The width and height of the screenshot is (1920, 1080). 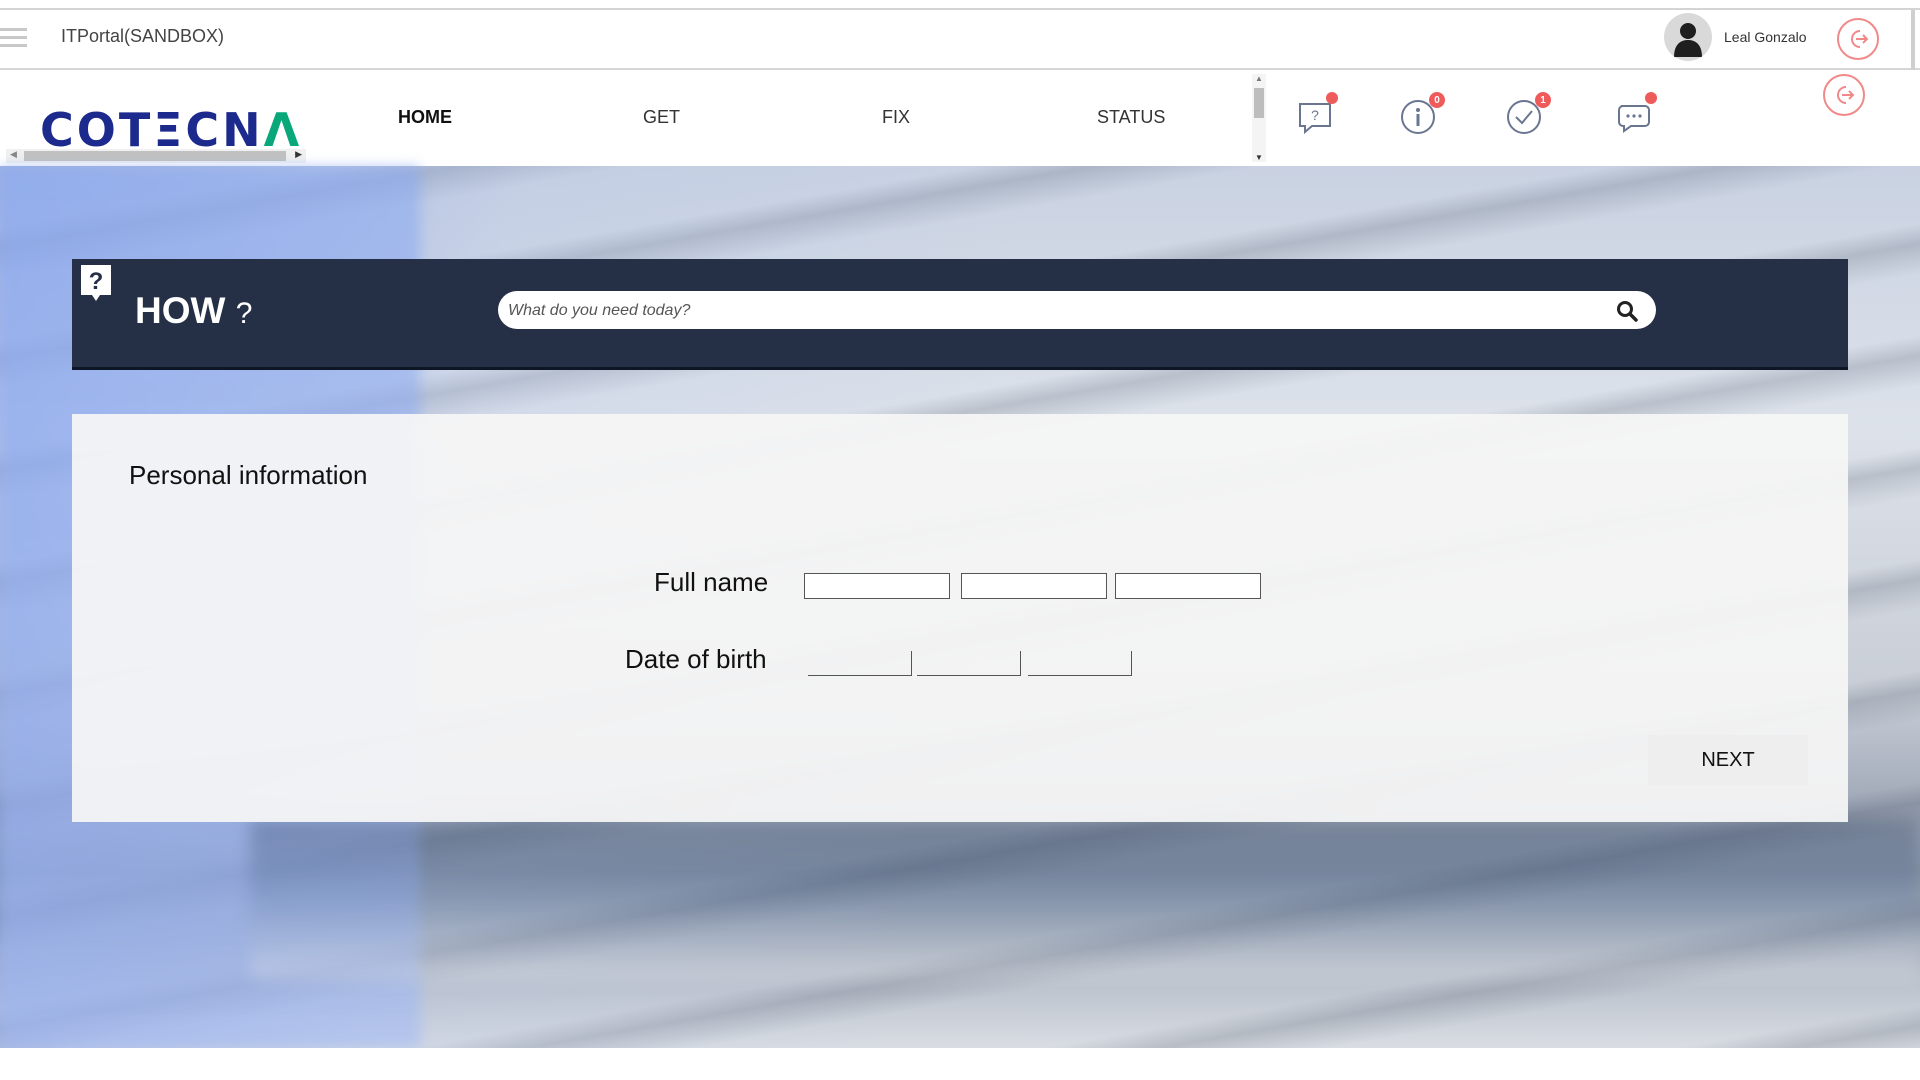 I want to click on first-name-field, so click(x=877, y=586).